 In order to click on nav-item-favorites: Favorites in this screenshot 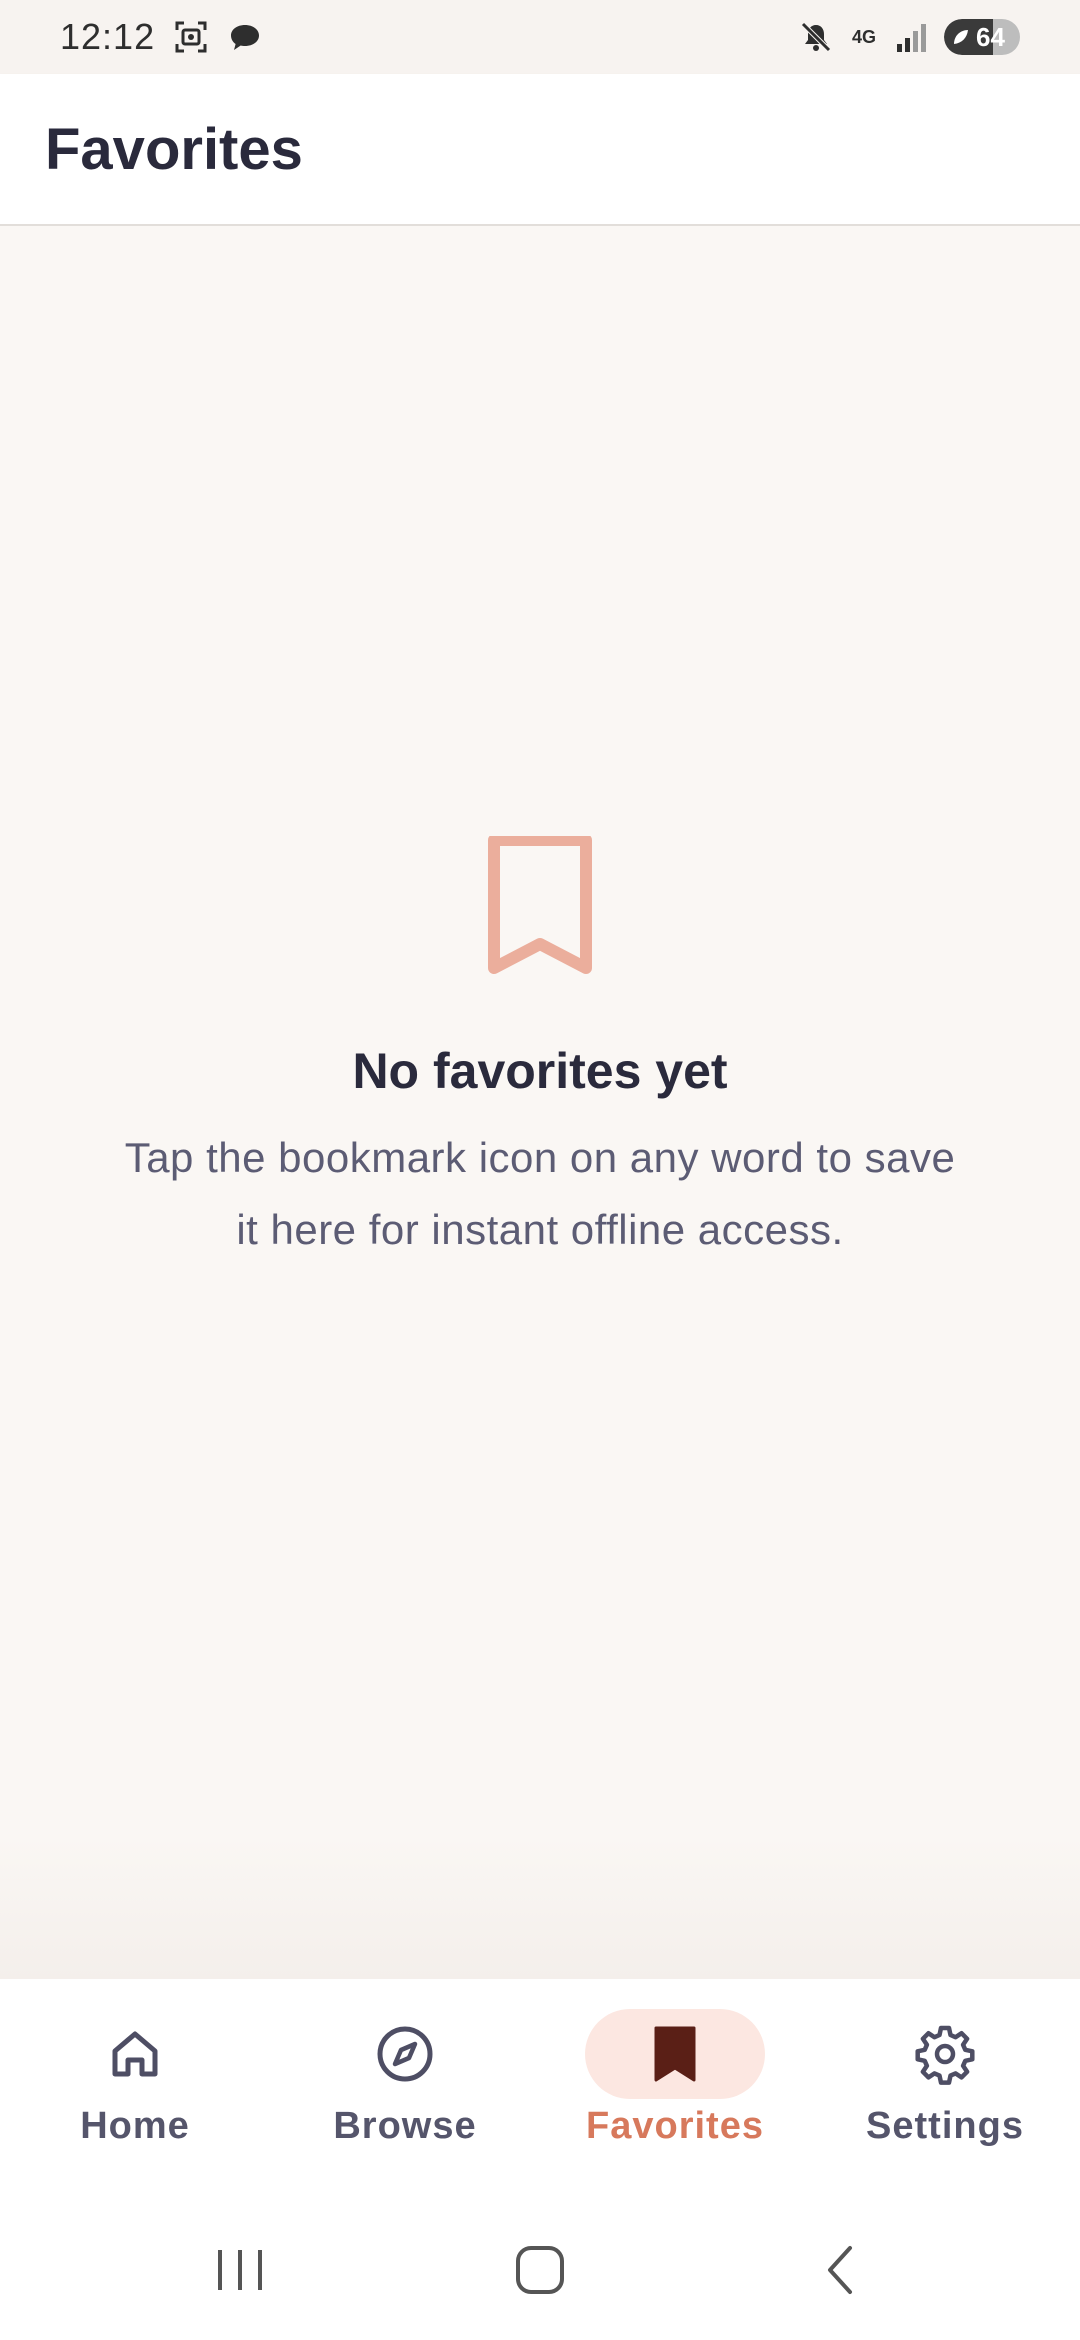, I will do `click(675, 2089)`.